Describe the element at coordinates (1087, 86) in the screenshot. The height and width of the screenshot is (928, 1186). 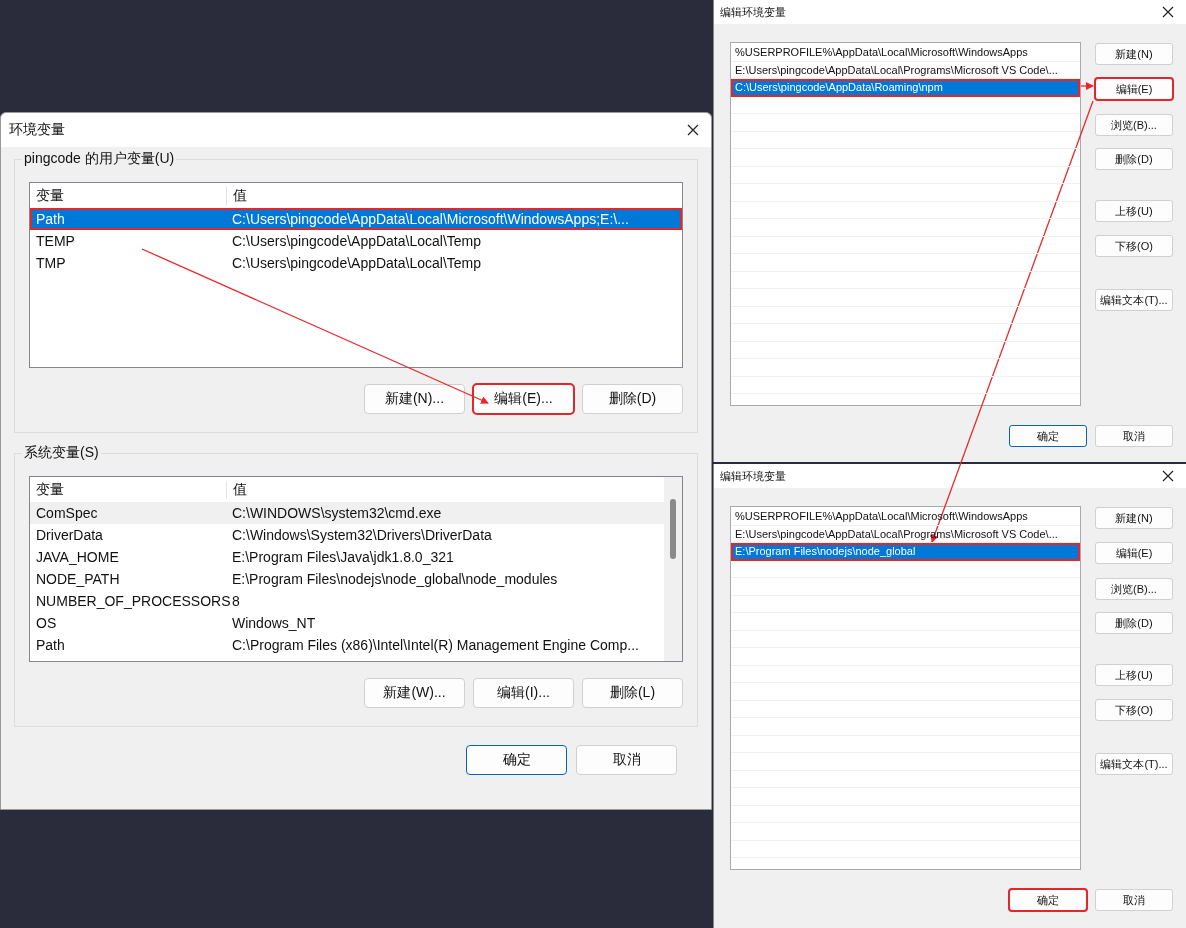
I see `annotation-arrow` at that location.